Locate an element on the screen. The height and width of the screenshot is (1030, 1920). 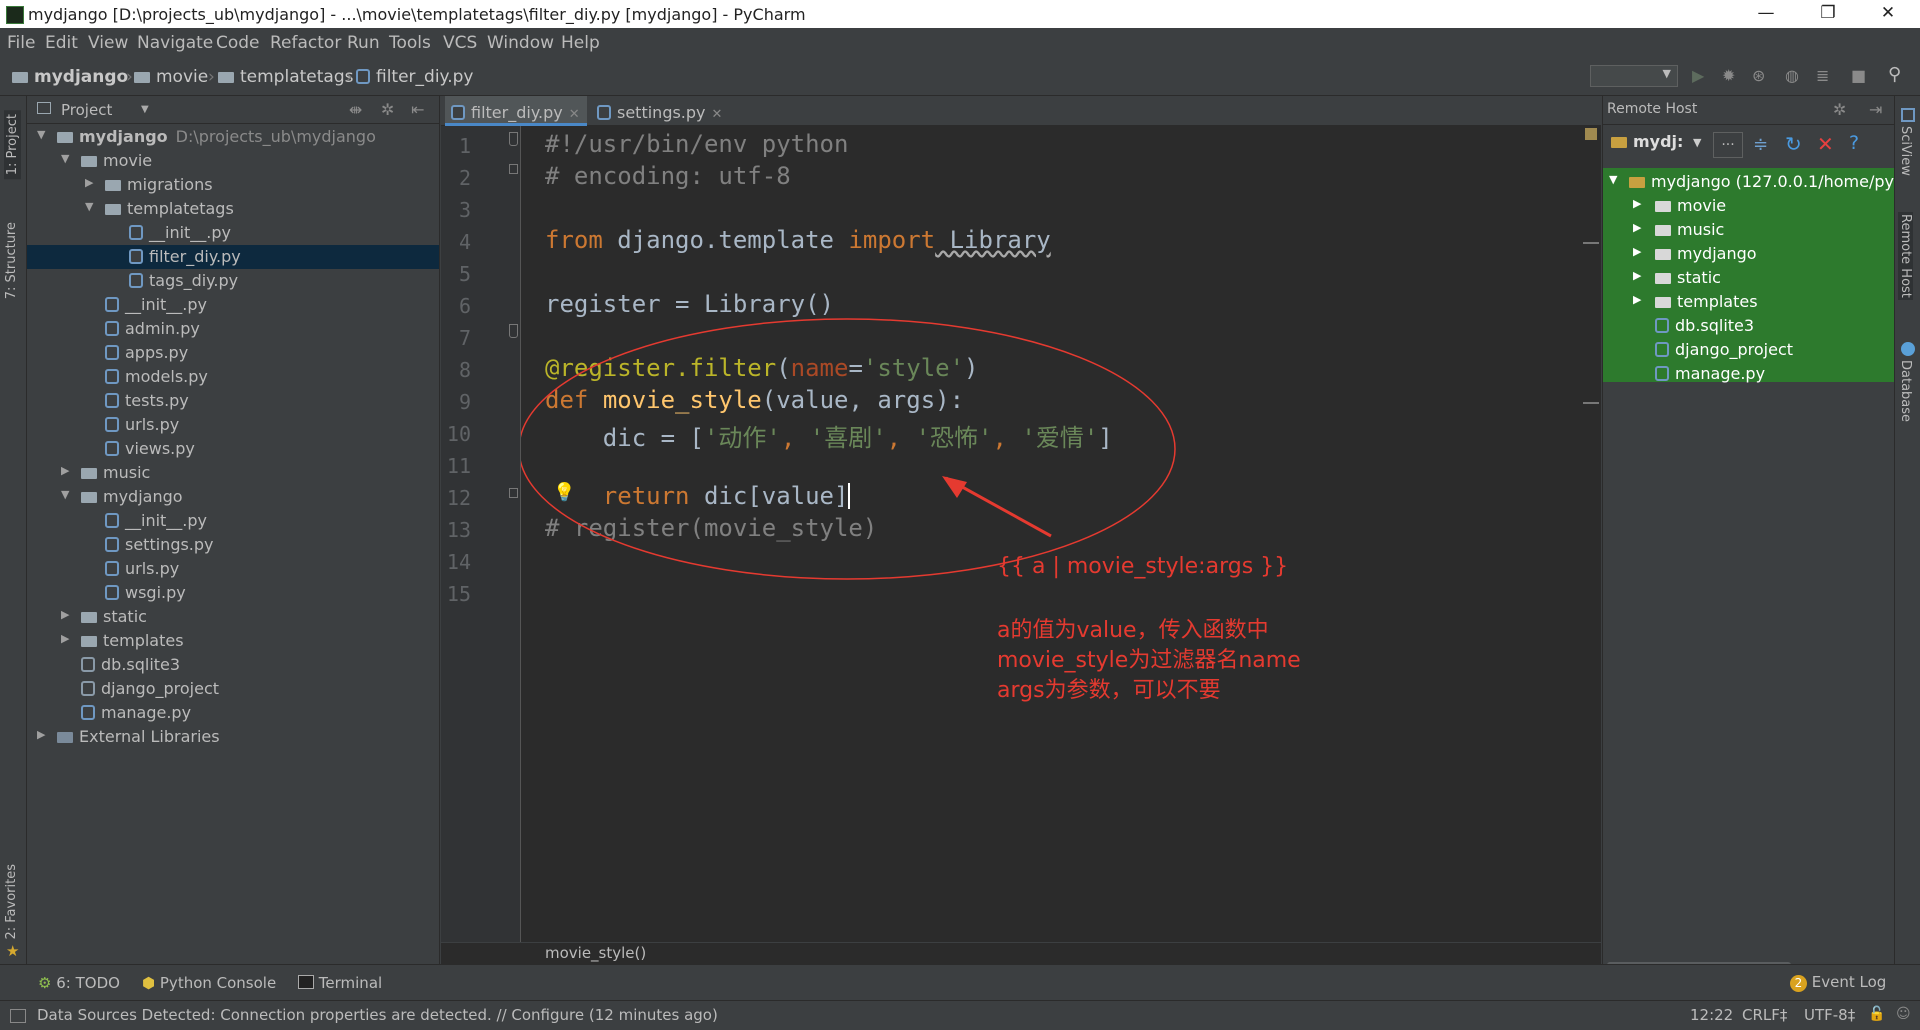
menu-navigate: Navigate is located at coordinates (175, 43).